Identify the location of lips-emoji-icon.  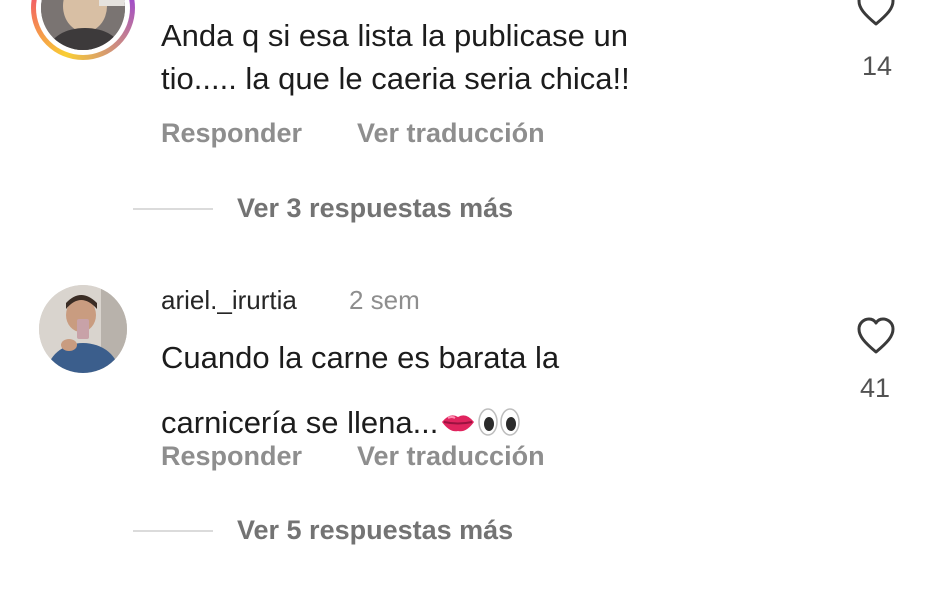
(458, 423).